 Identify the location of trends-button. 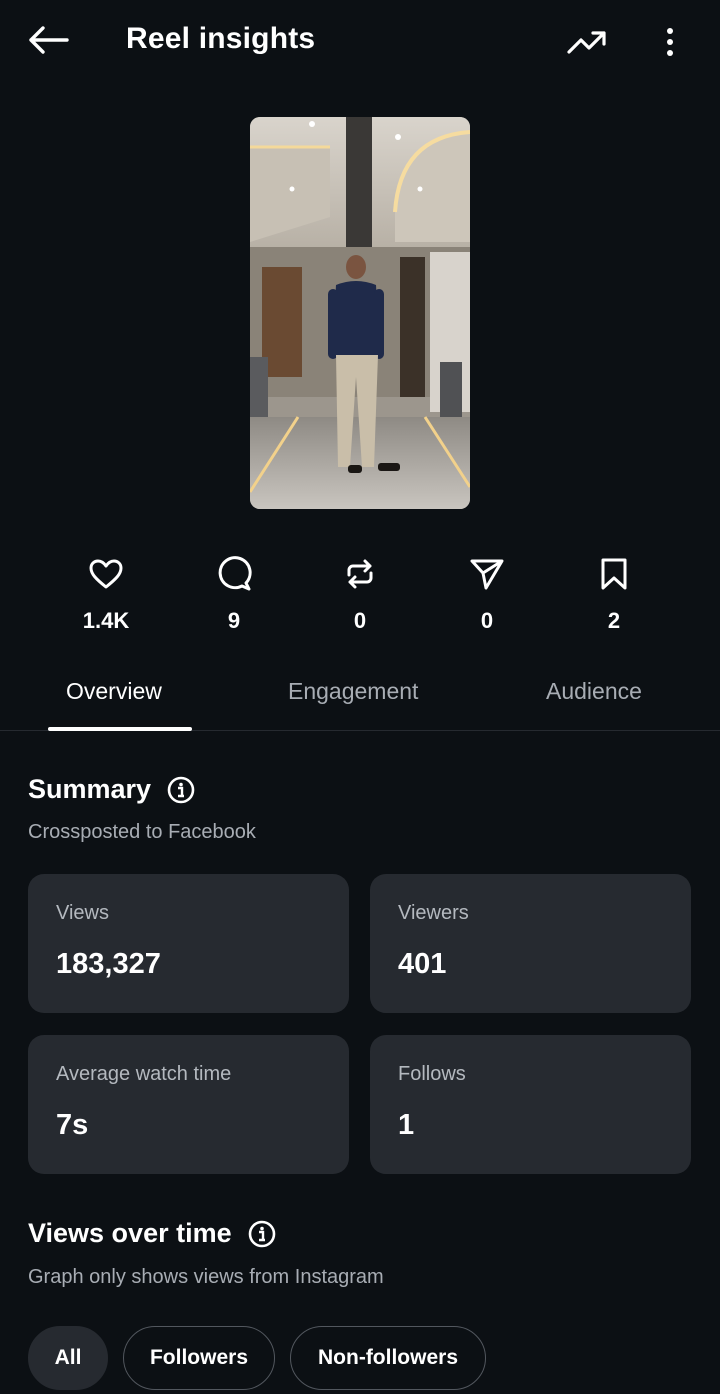
(587, 42).